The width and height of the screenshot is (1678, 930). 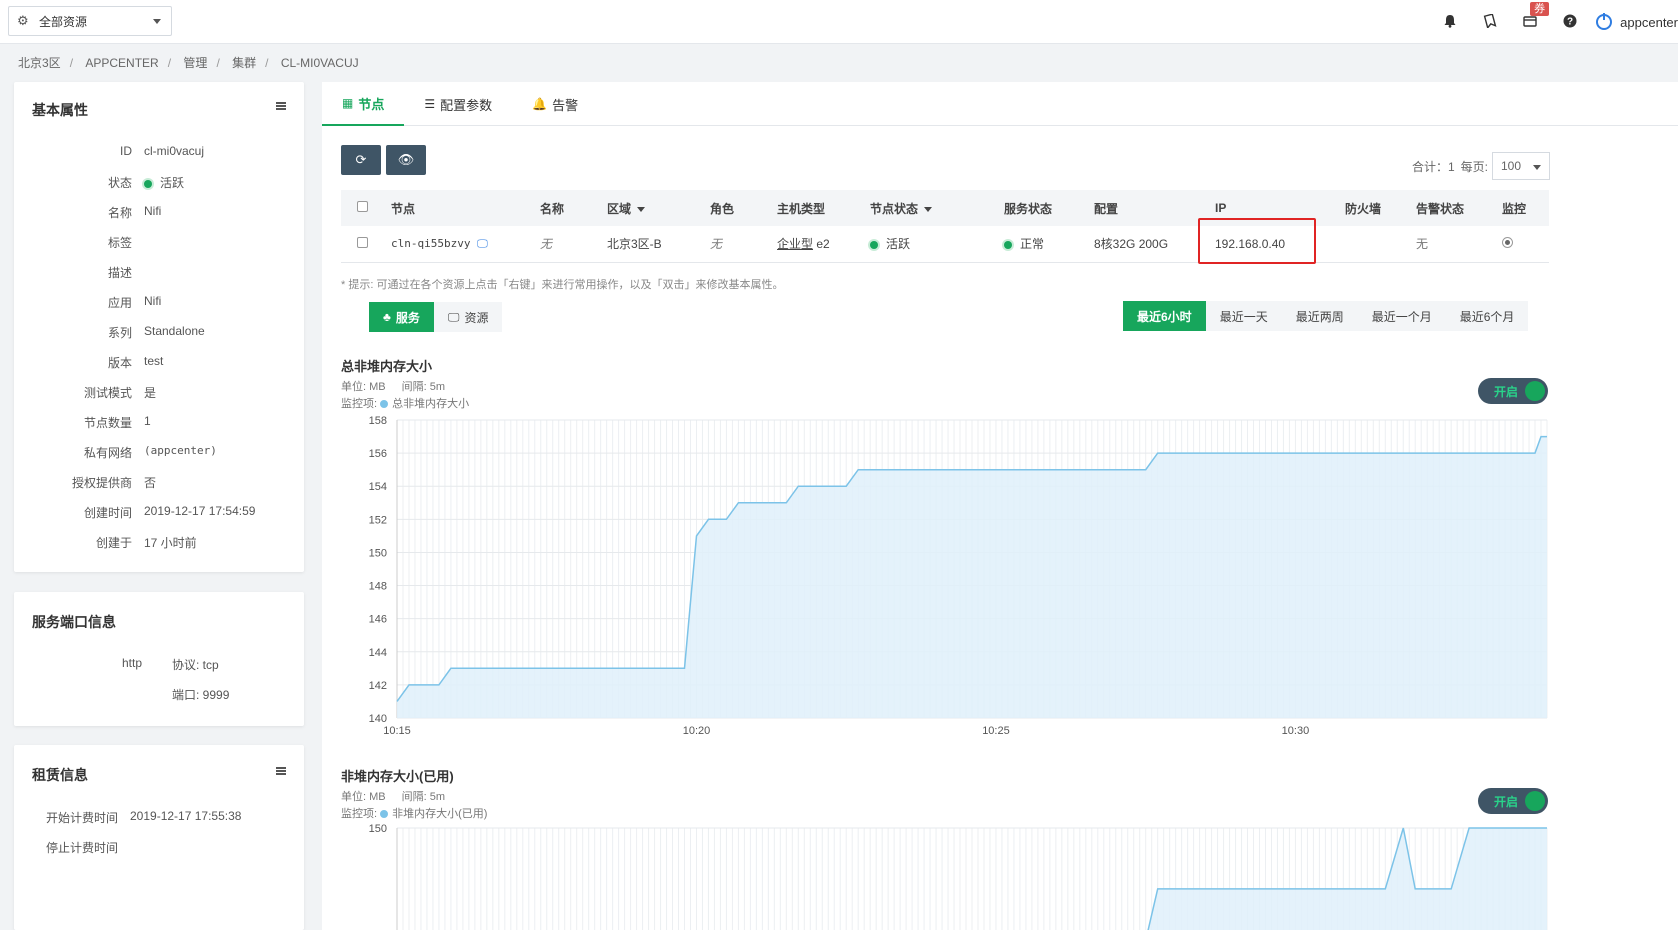 I want to click on resource-select: ⚙ 全部资源, so click(x=90, y=21).